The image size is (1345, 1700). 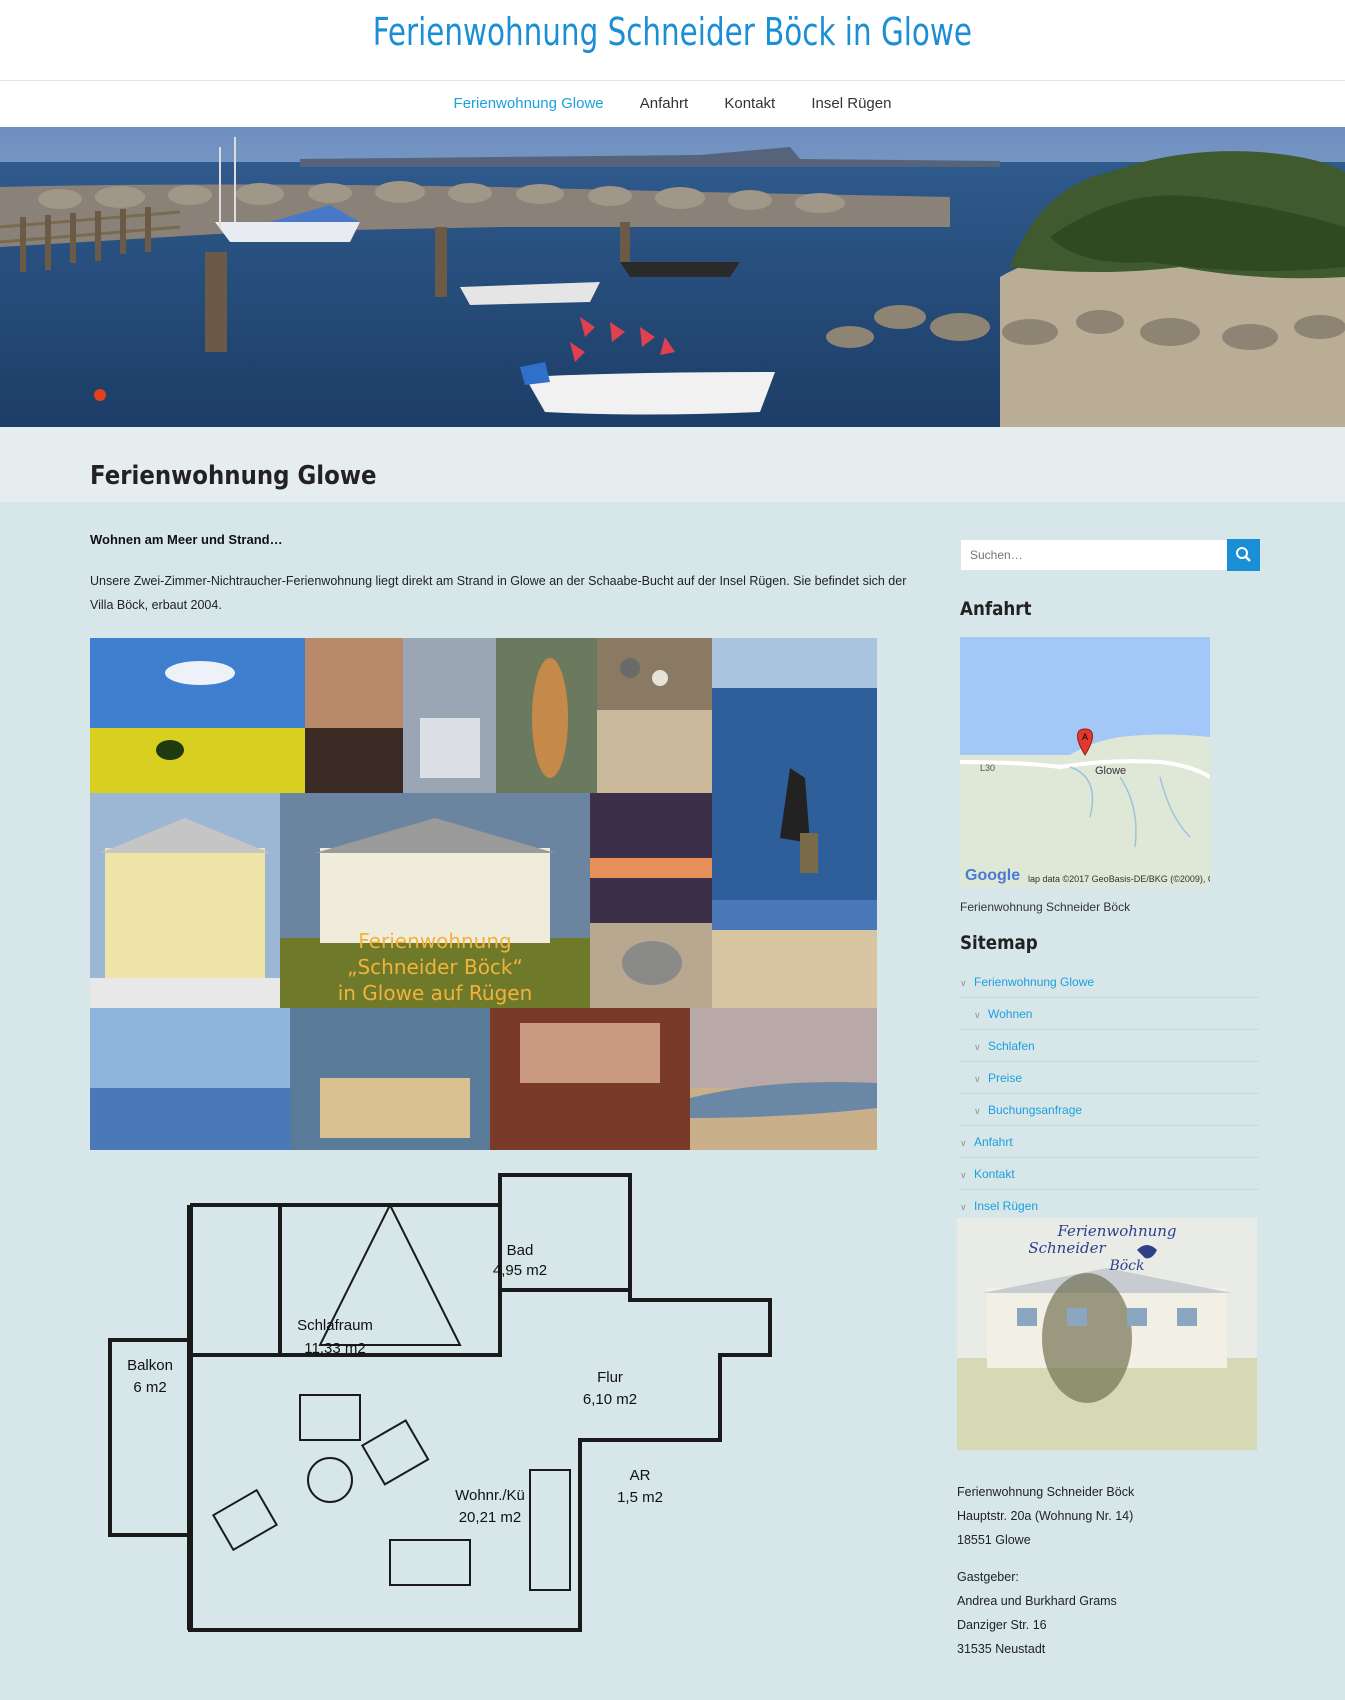 I want to click on address-line: Hauptstr. 20a (Wohnung Nr. 14), so click(x=1045, y=1516).